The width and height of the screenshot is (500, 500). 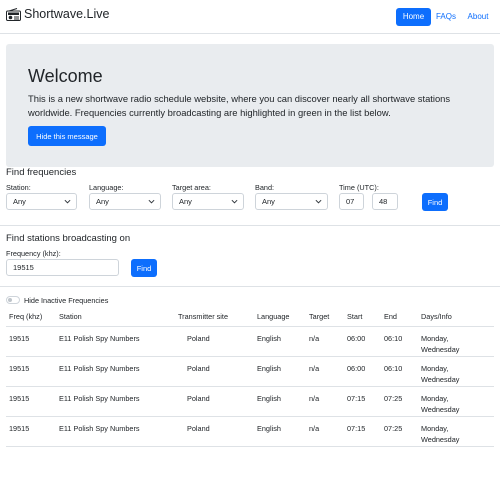 What do you see at coordinates (265, 187) in the screenshot?
I see `band-label: Band:` at bounding box center [265, 187].